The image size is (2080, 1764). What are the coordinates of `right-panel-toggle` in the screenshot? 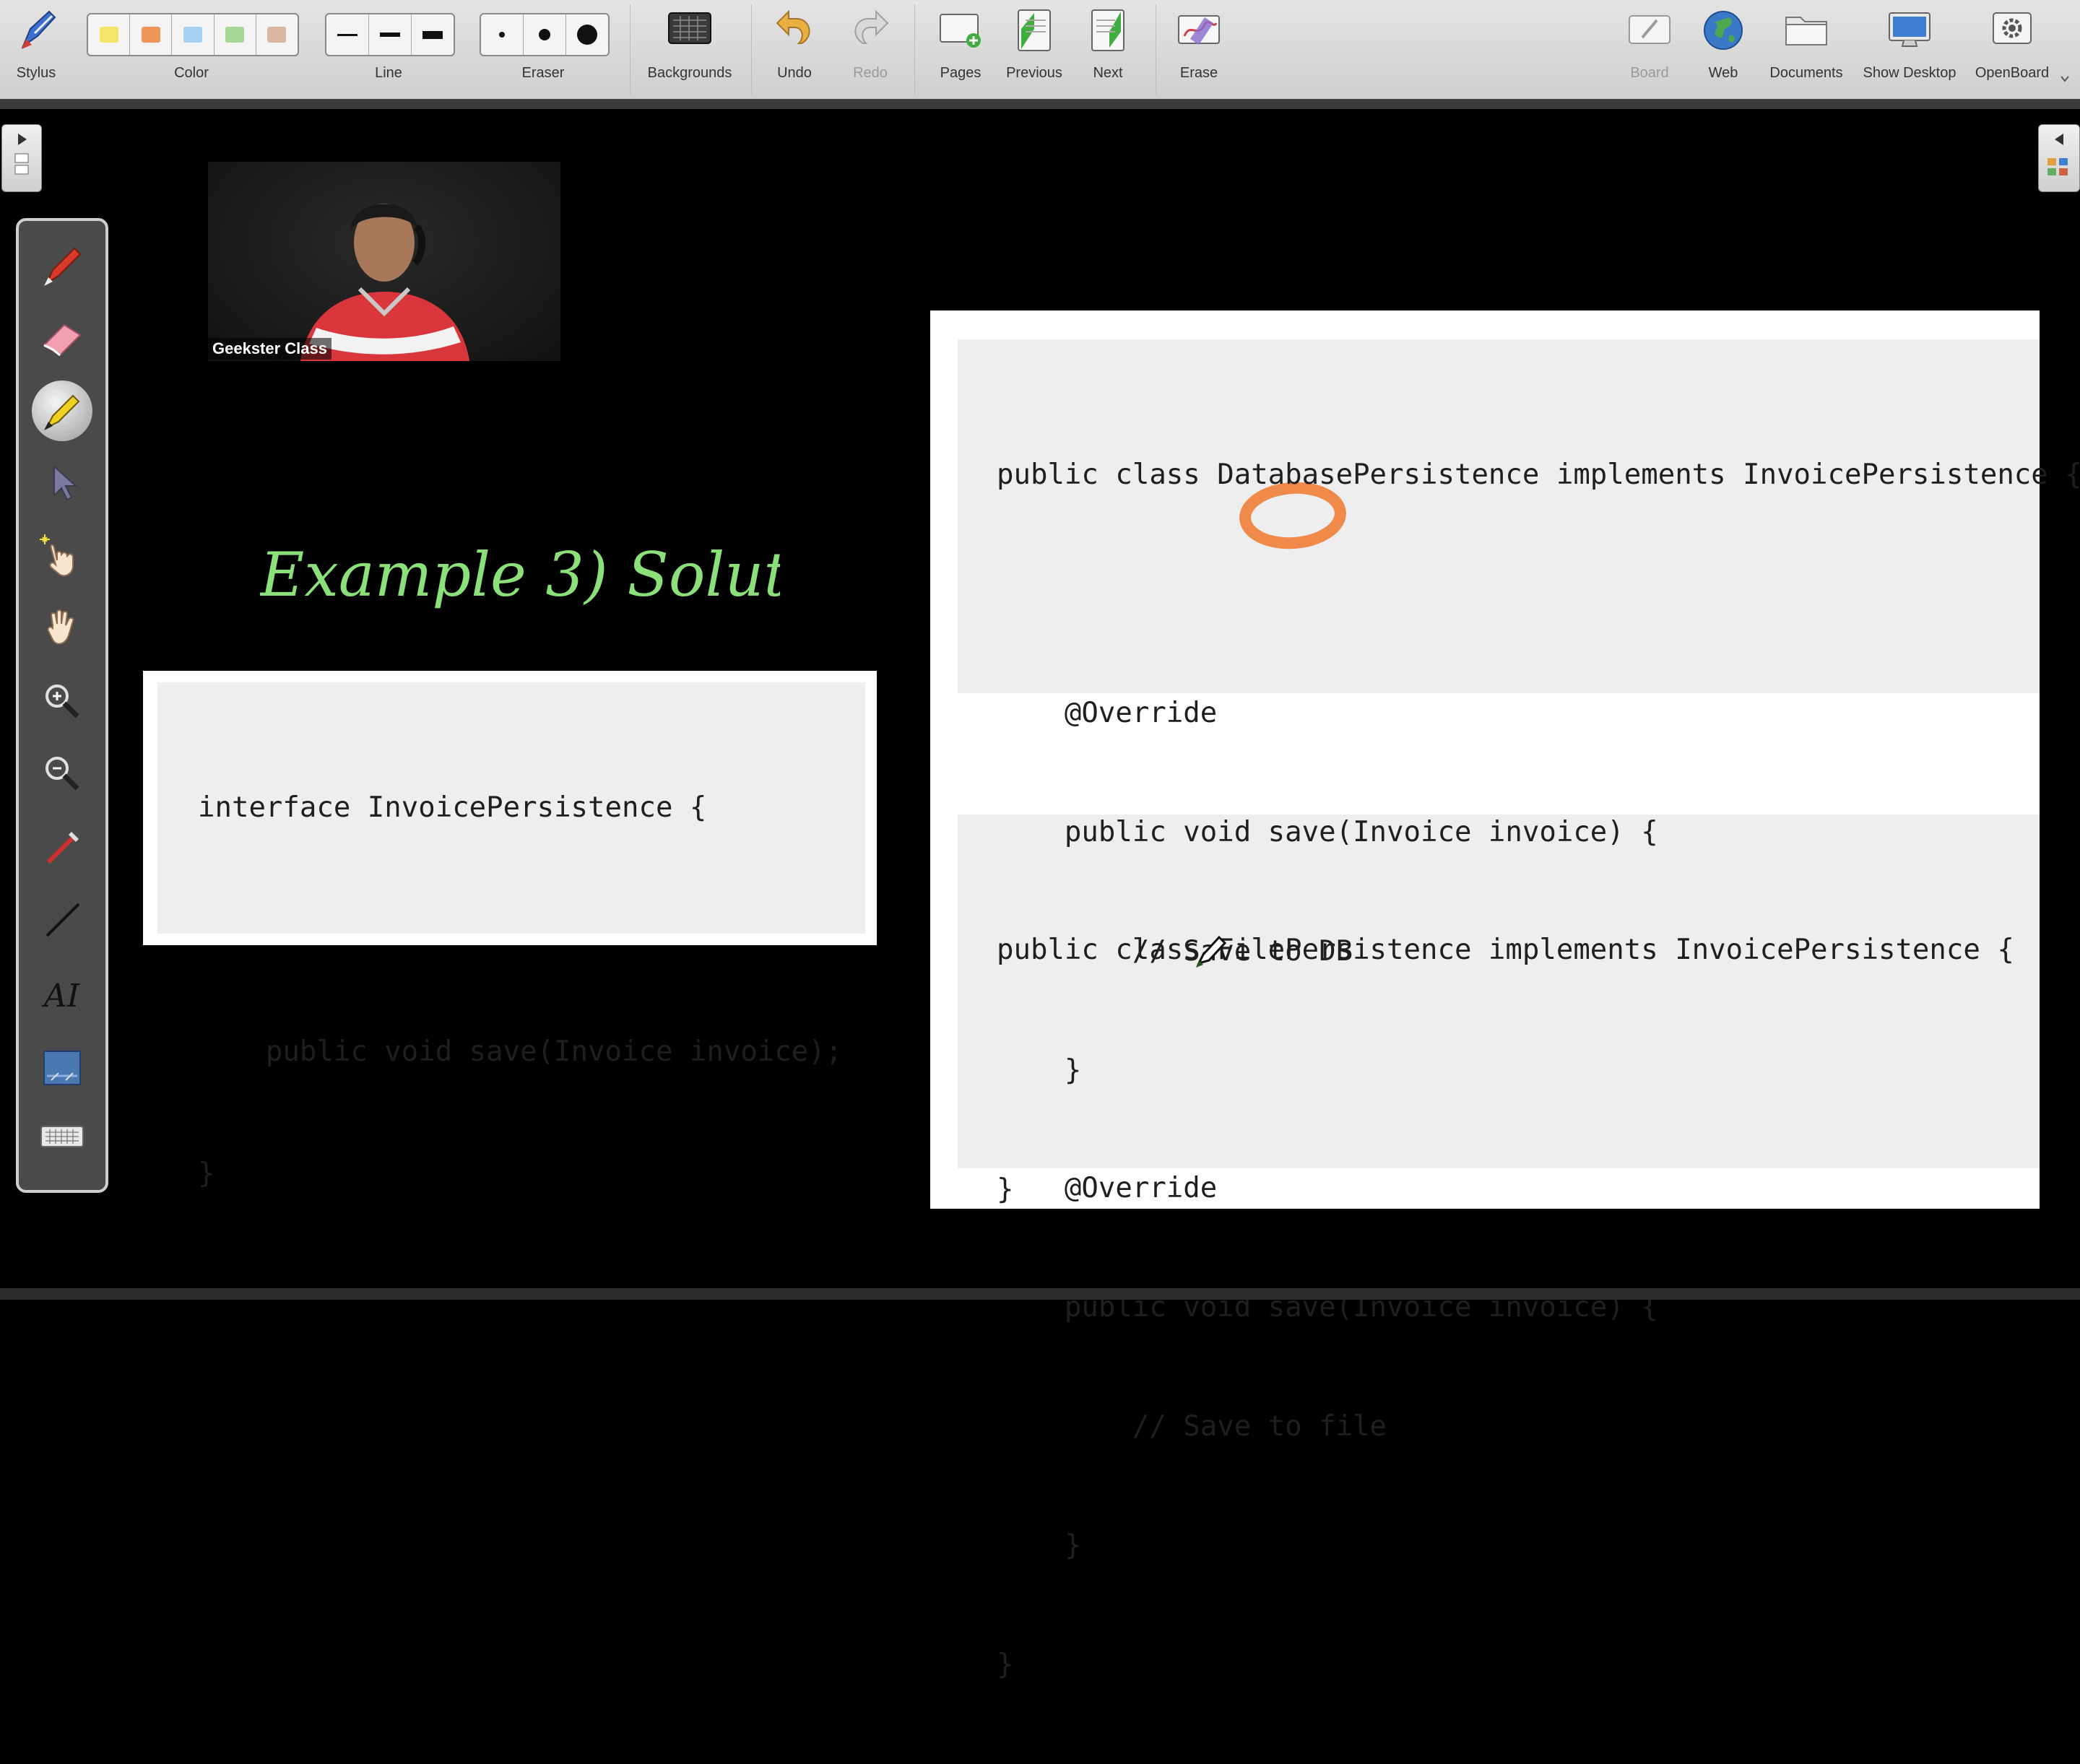 It's located at (2059, 158).